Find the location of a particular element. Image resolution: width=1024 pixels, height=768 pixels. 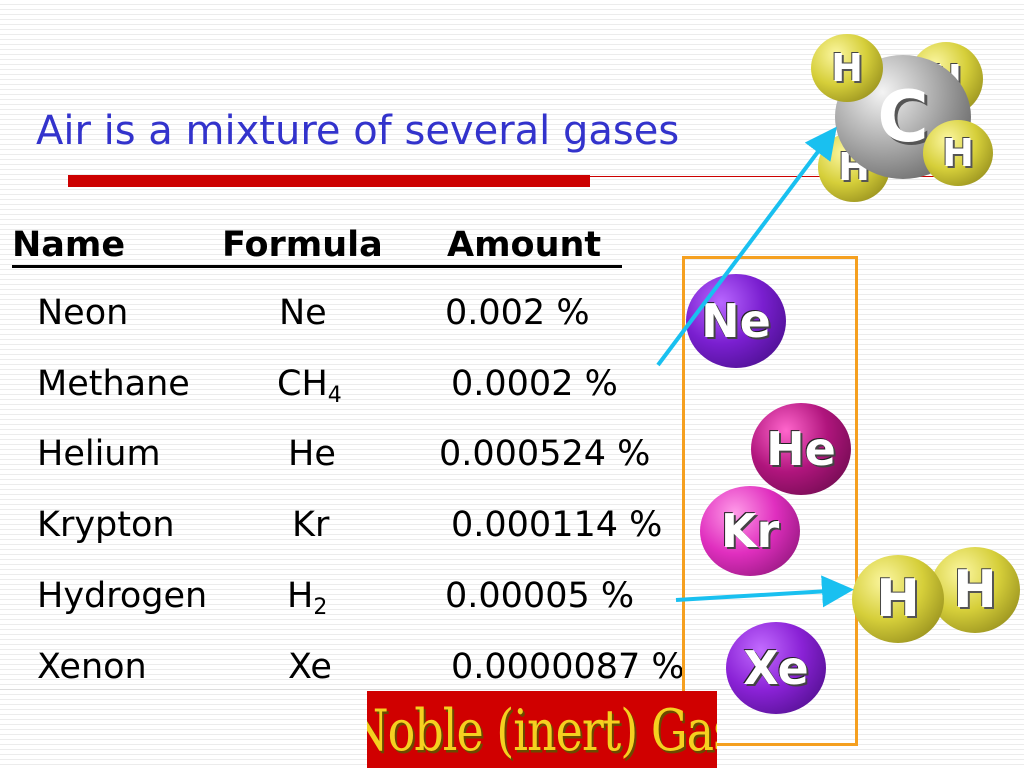

pointer-arrows is located at coordinates (755, 367).